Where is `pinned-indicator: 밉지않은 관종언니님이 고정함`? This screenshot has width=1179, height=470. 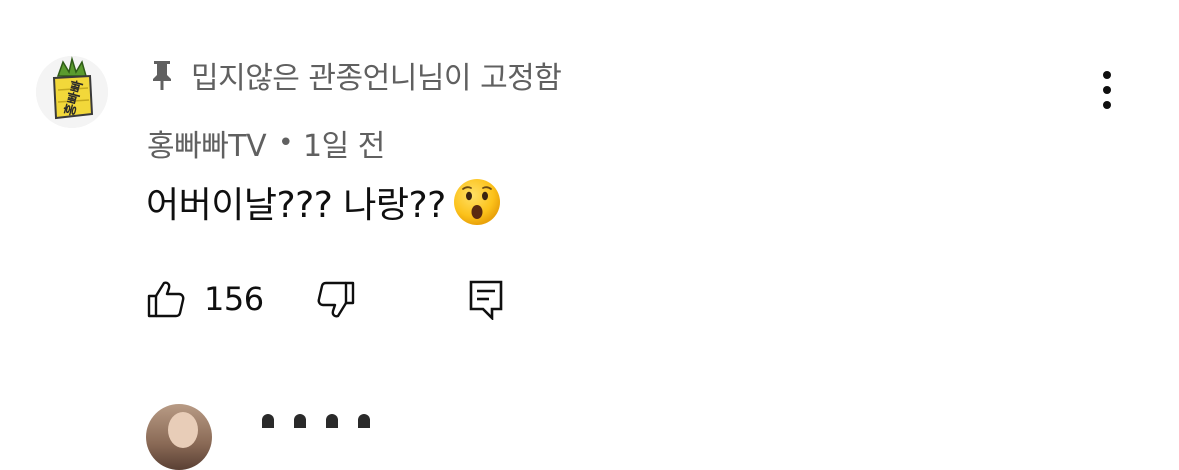 pinned-indicator: 밉지않은 관종언니님이 고정함 is located at coordinates (354, 75).